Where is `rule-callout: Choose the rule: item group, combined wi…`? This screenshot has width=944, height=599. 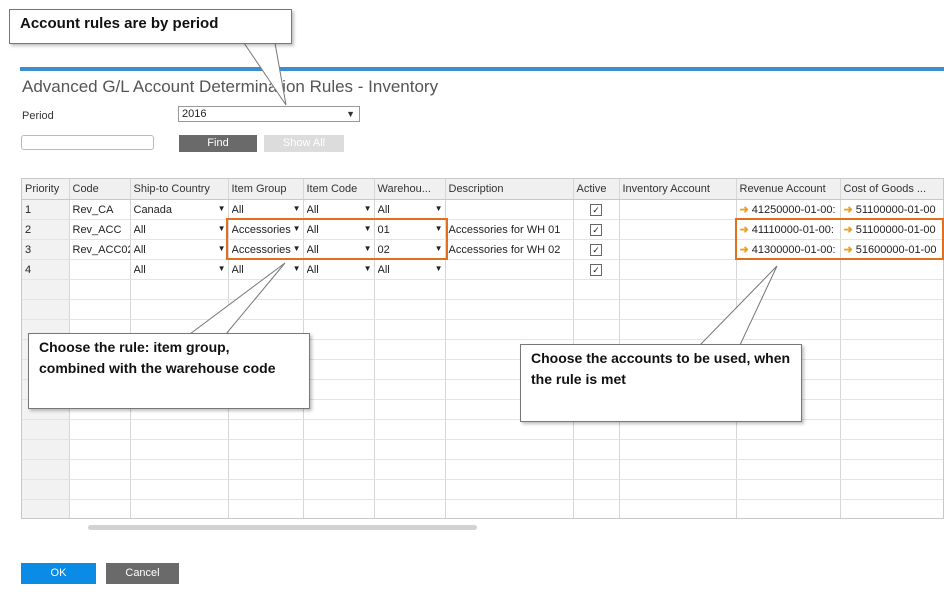
rule-callout: Choose the rule: item group, combined wi… is located at coordinates (169, 371).